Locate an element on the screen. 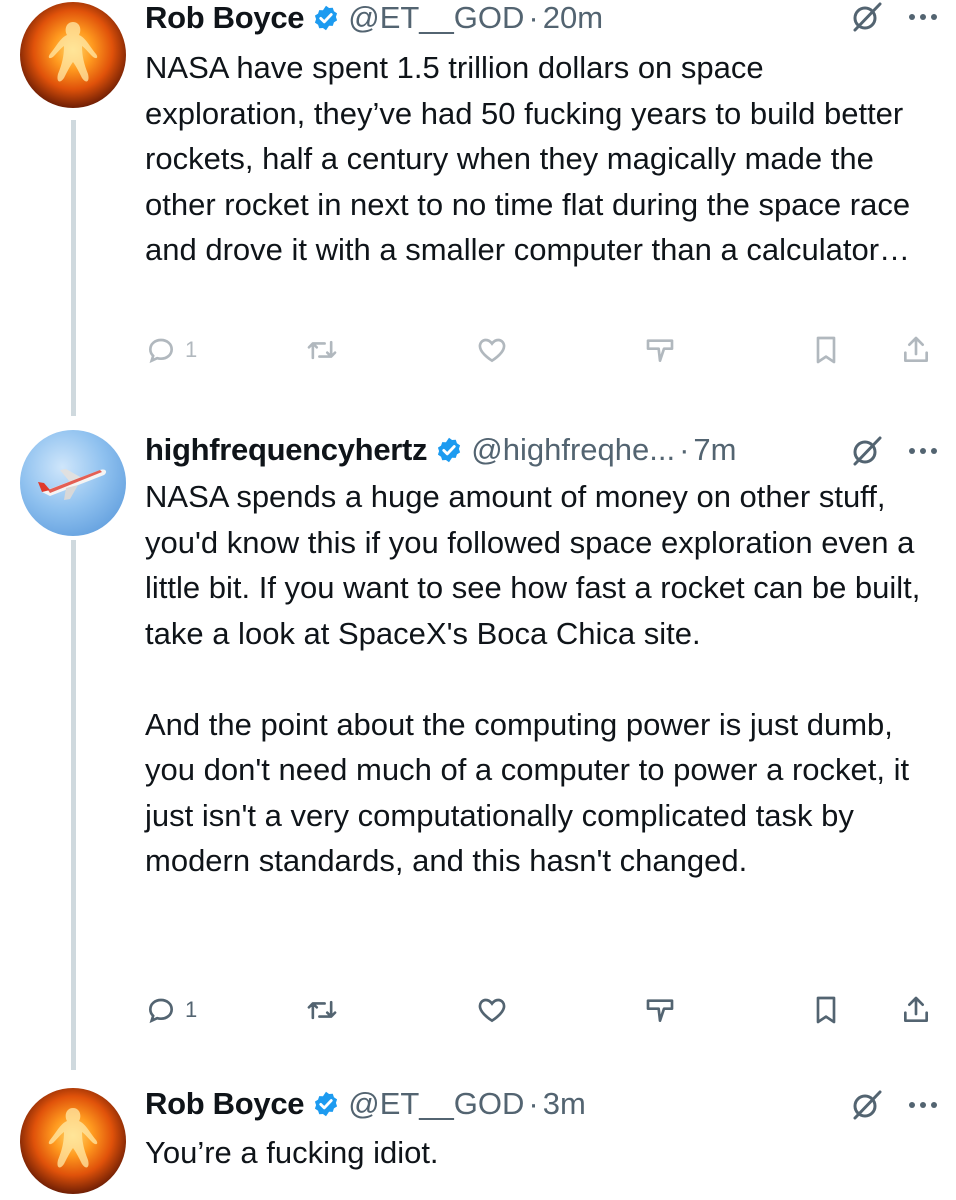  tweet-header: Rob Boyce @ET__GOD · 3m is located at coordinates (365, 1104).